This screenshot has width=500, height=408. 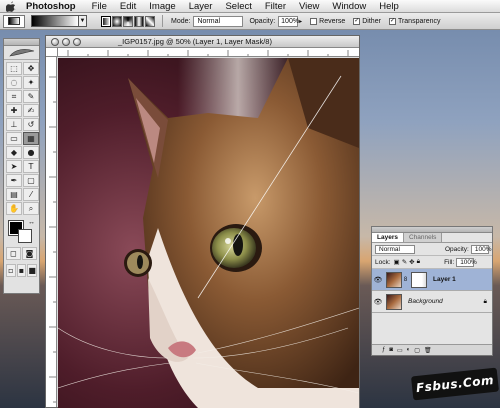 I want to click on blend-row: Normal Opacity: 100%, so click(x=432, y=249).